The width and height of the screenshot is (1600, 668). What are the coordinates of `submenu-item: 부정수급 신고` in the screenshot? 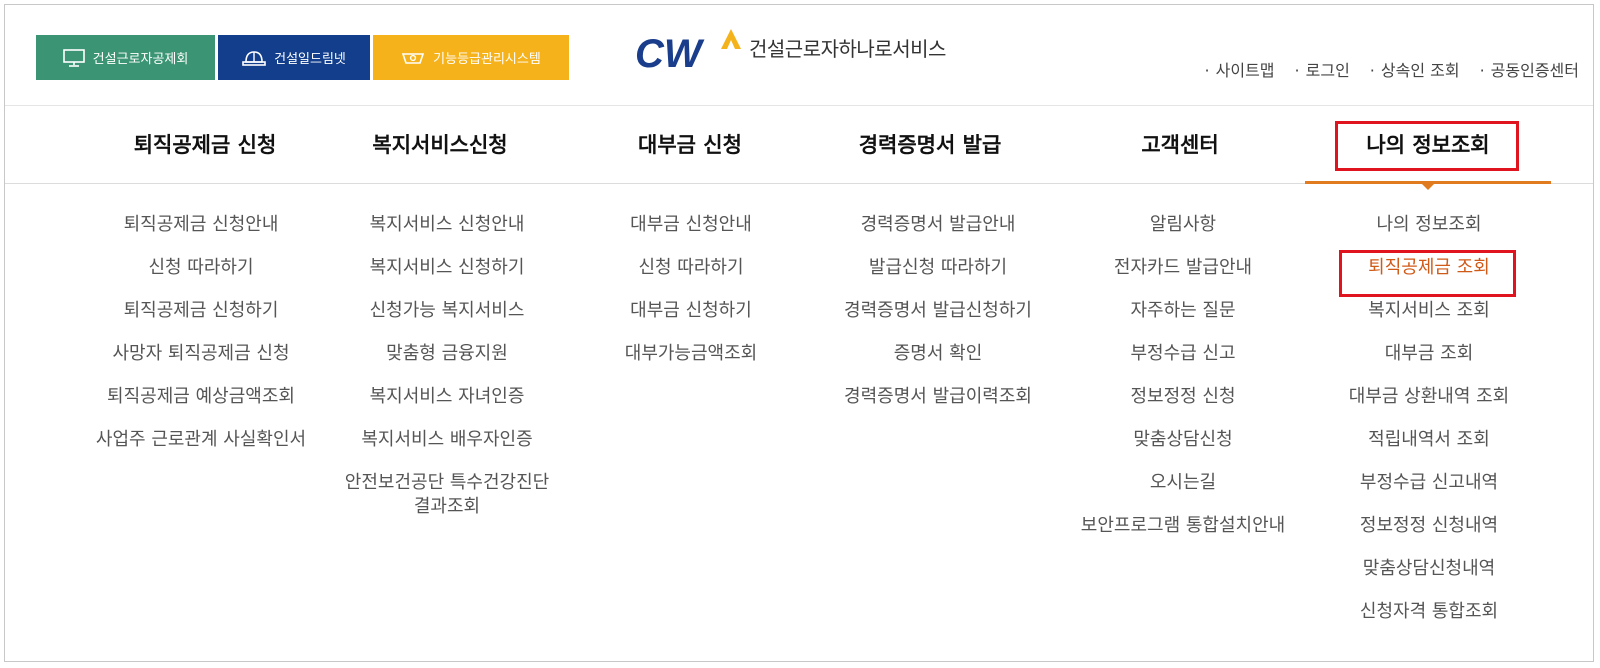 It's located at (1183, 363).